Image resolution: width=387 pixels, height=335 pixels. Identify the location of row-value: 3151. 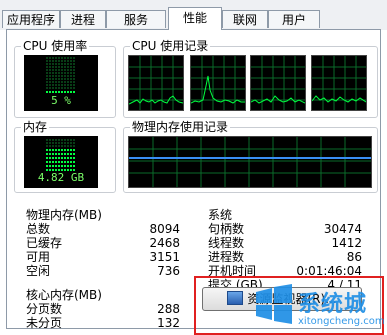
(164, 257).